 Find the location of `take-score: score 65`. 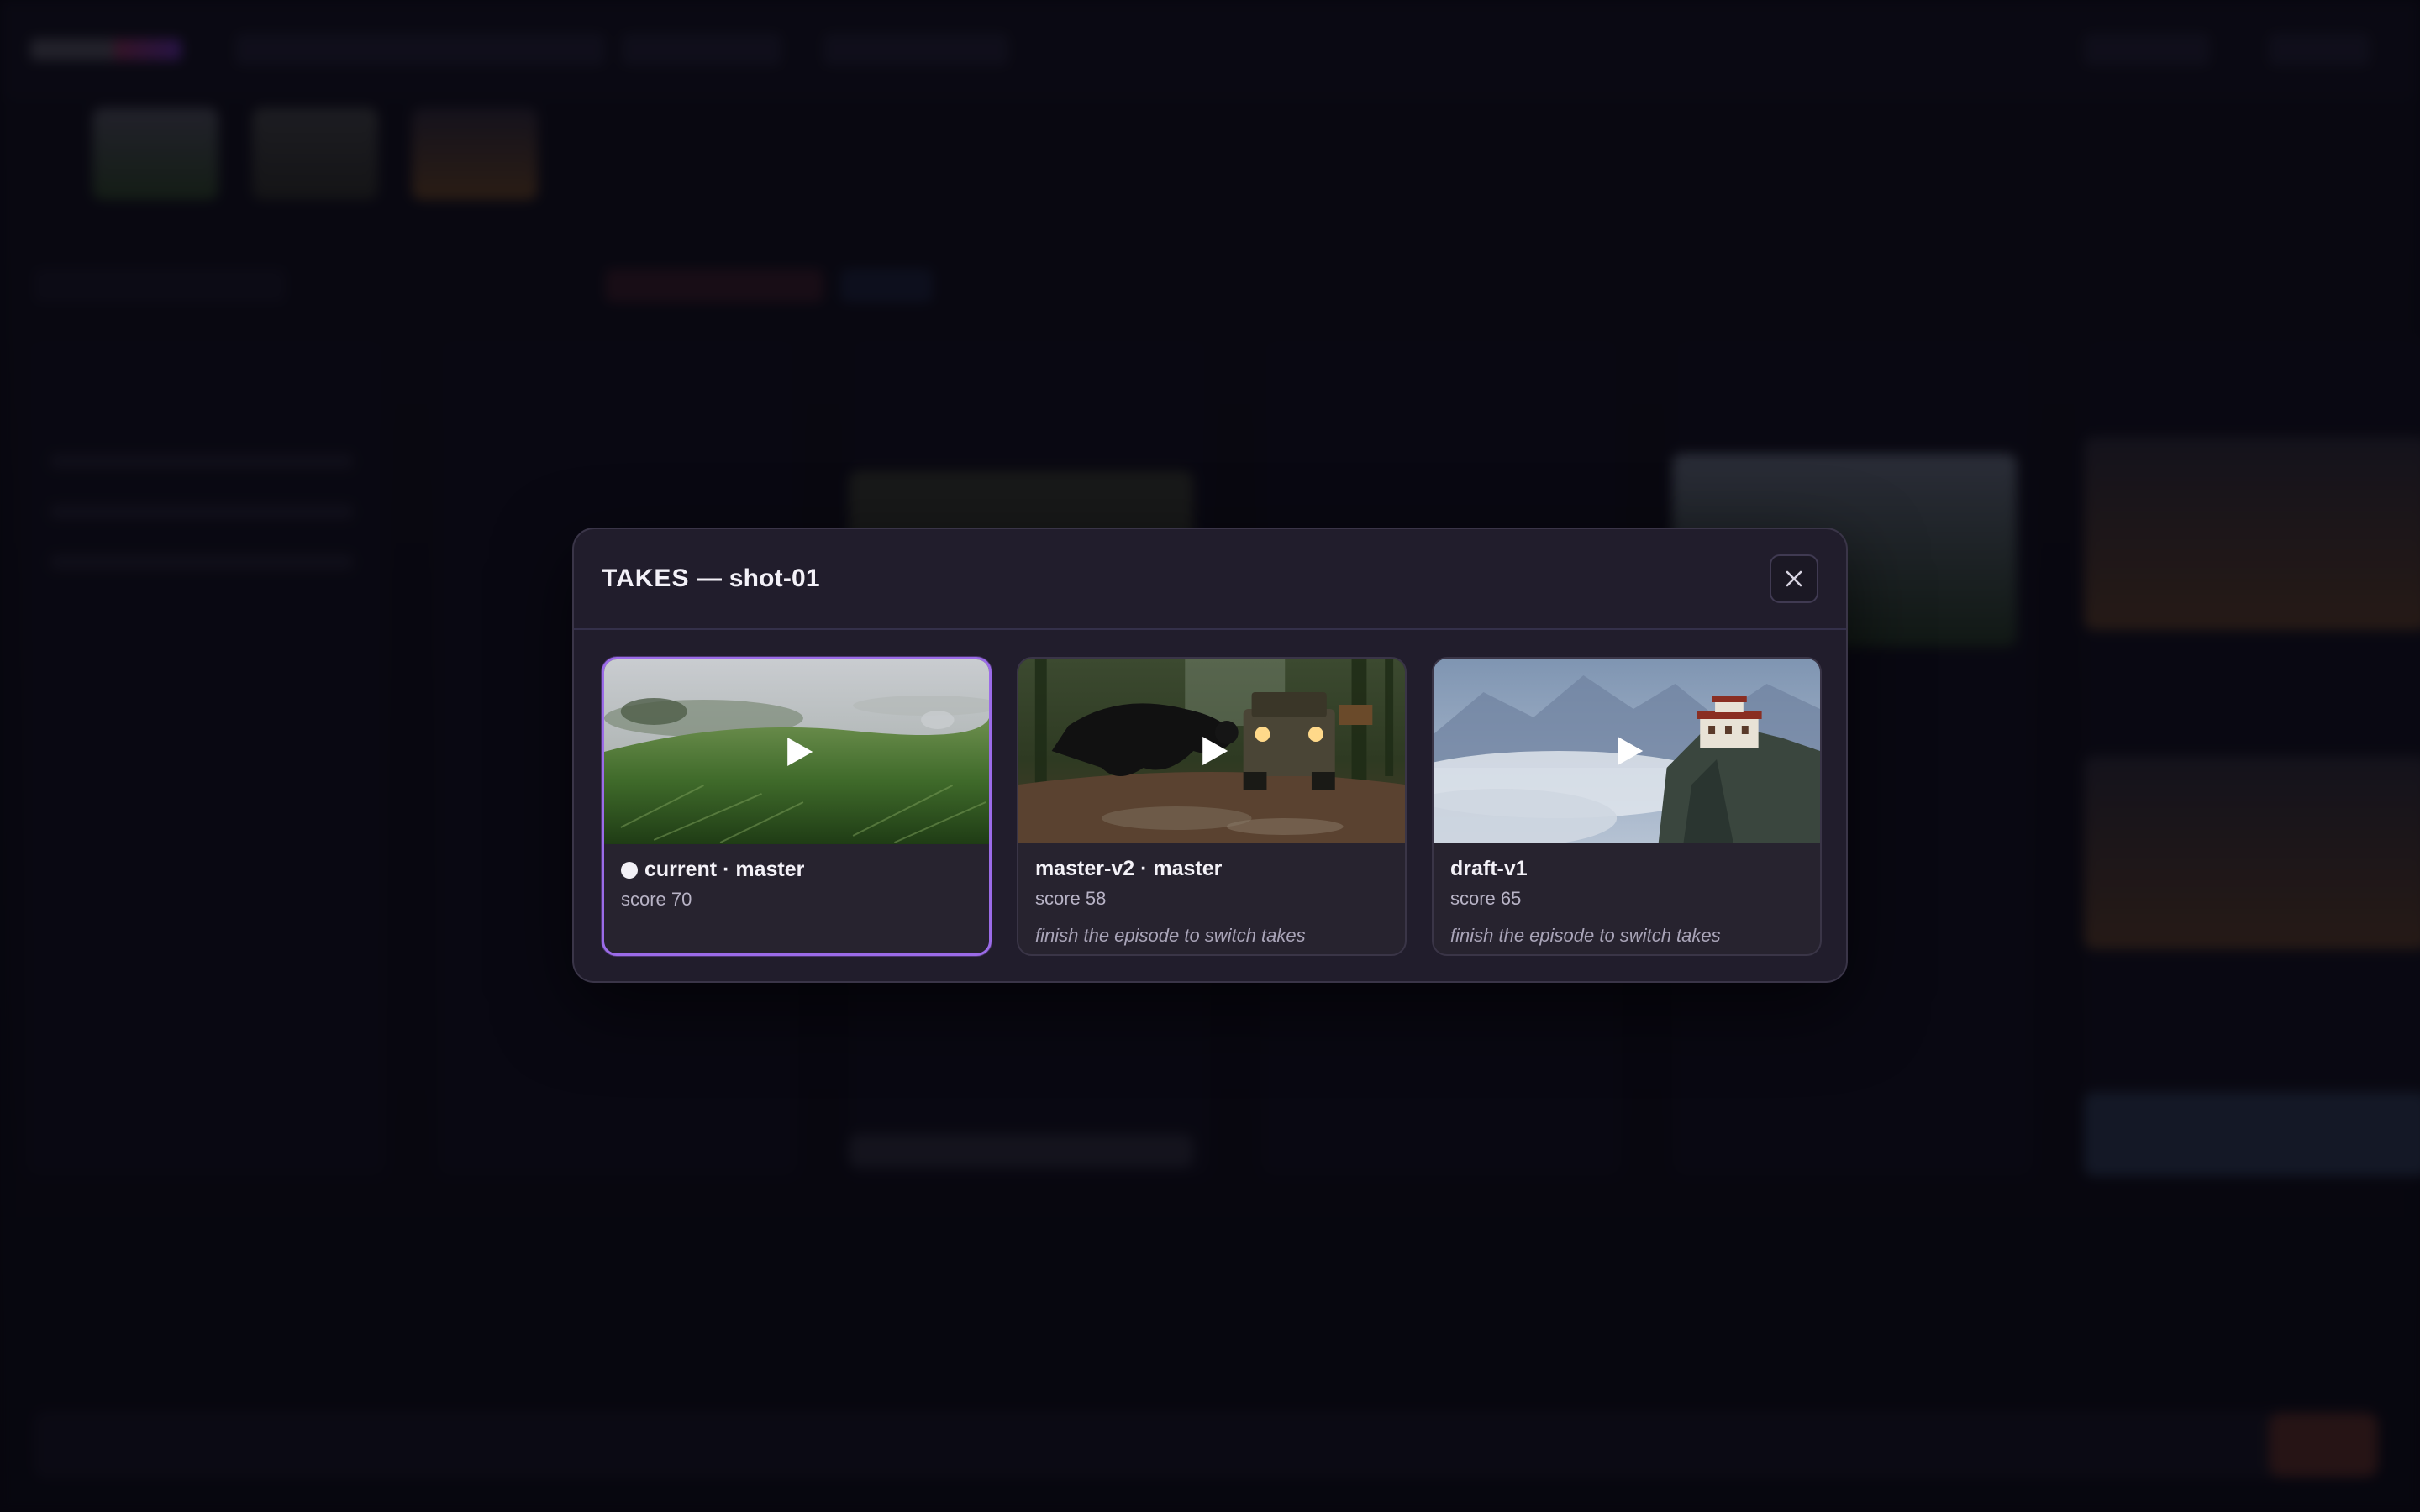

take-score: score 65 is located at coordinates (1486, 898).